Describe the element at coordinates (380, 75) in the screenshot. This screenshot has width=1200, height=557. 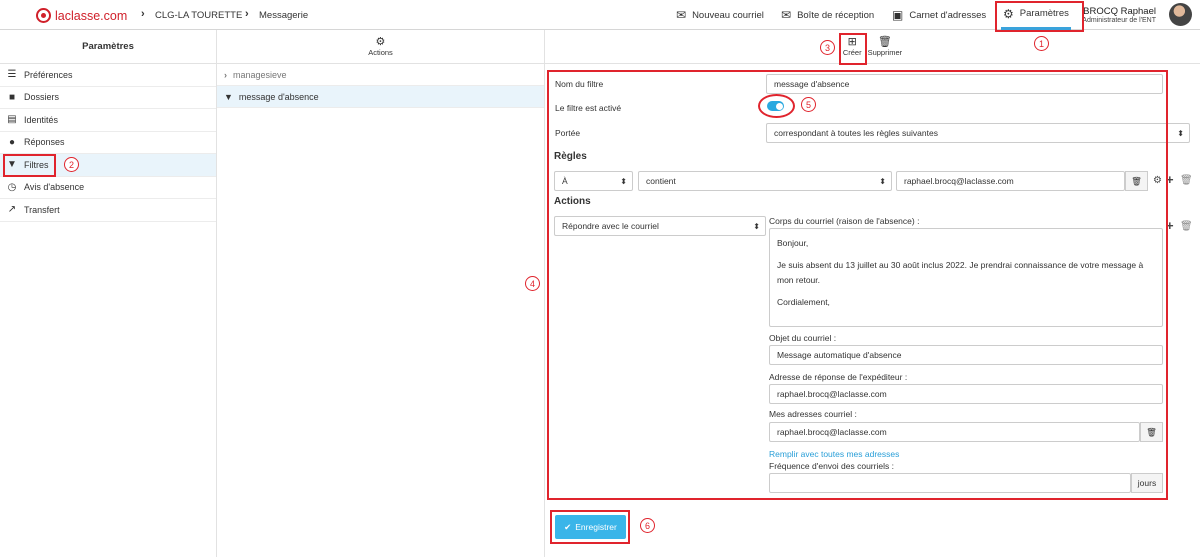
I see `filter-set-row: › managesieve` at that location.